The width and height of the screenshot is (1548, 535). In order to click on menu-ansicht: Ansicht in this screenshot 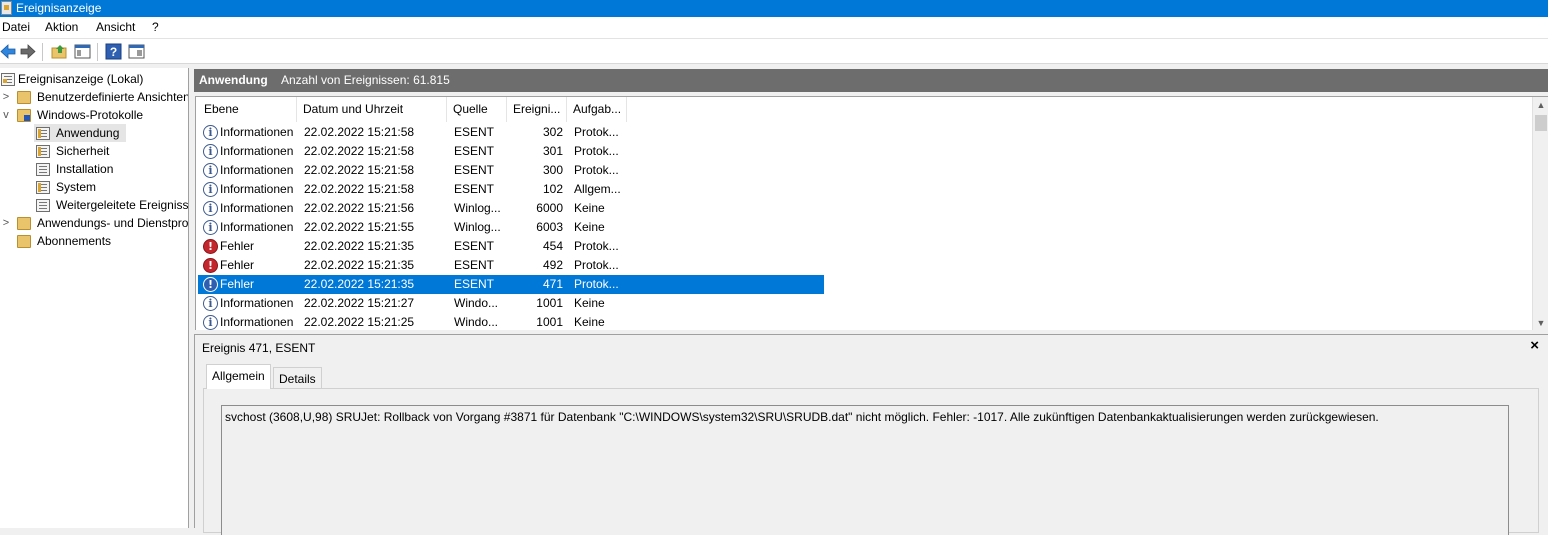, I will do `click(115, 27)`.